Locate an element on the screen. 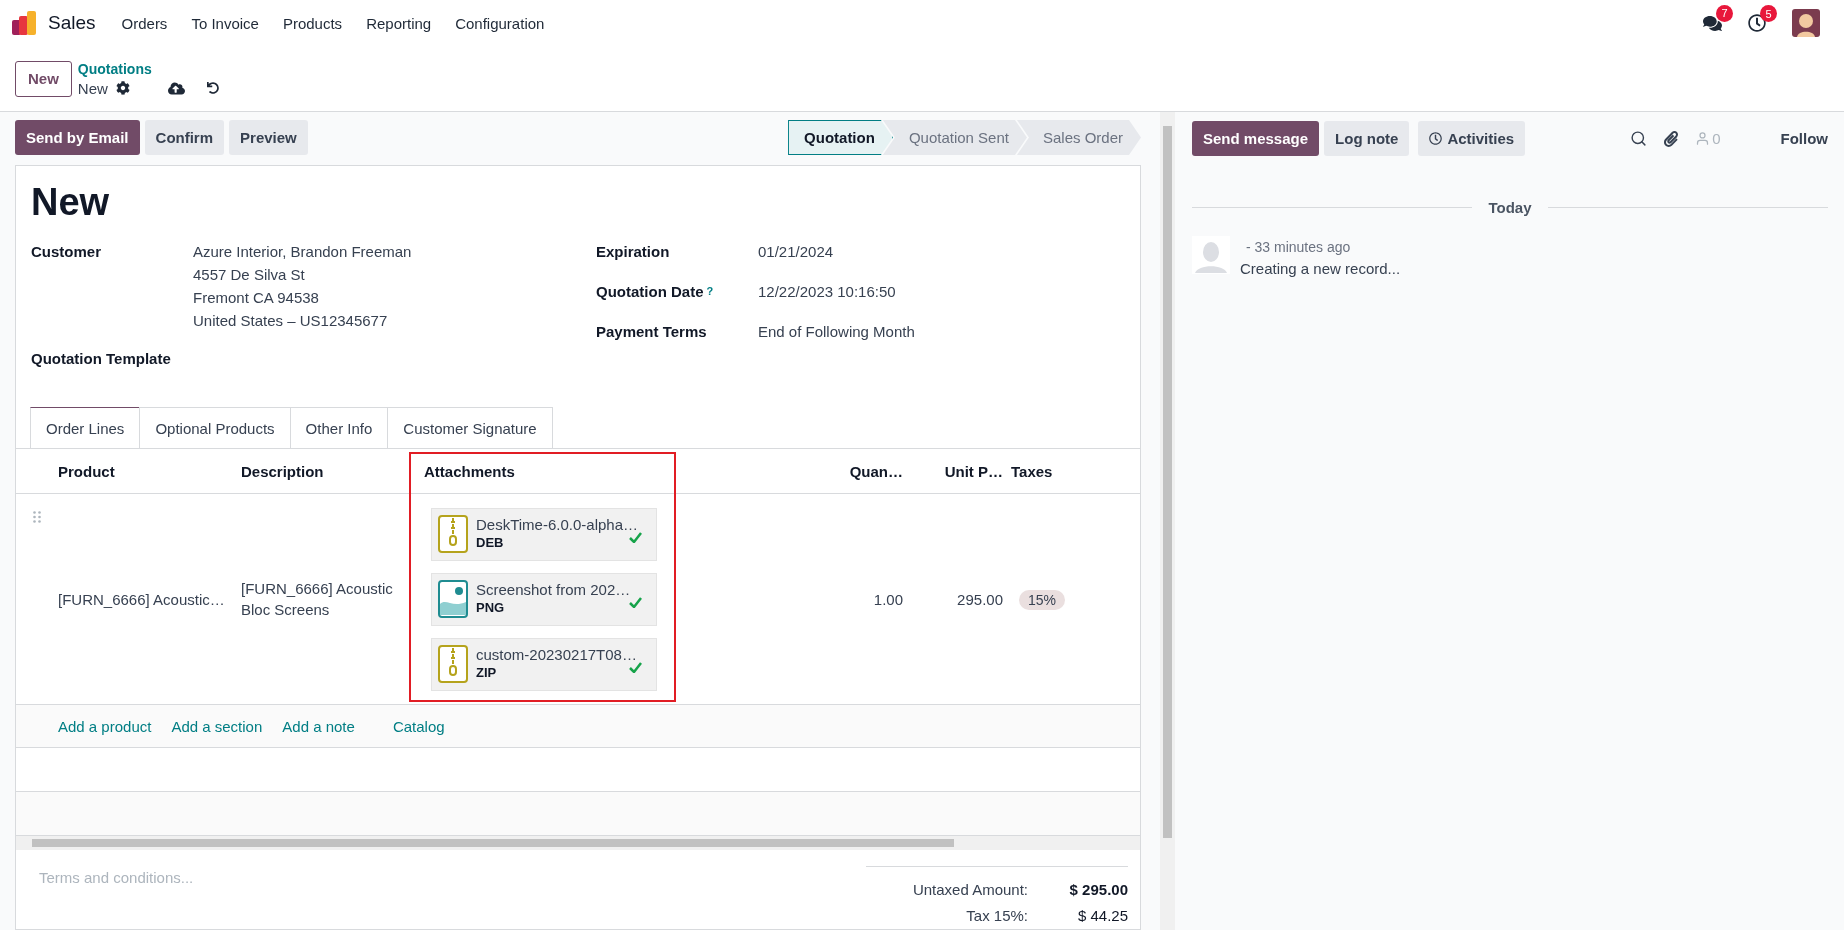 The height and width of the screenshot is (930, 1844). record-name: New is located at coordinates (92, 88).